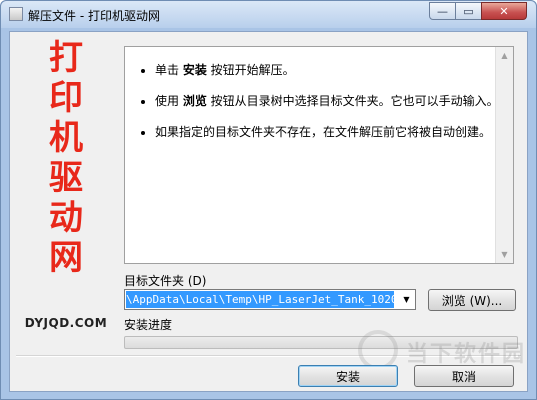  What do you see at coordinates (348, 376) in the screenshot?
I see `install-button: 安装` at bounding box center [348, 376].